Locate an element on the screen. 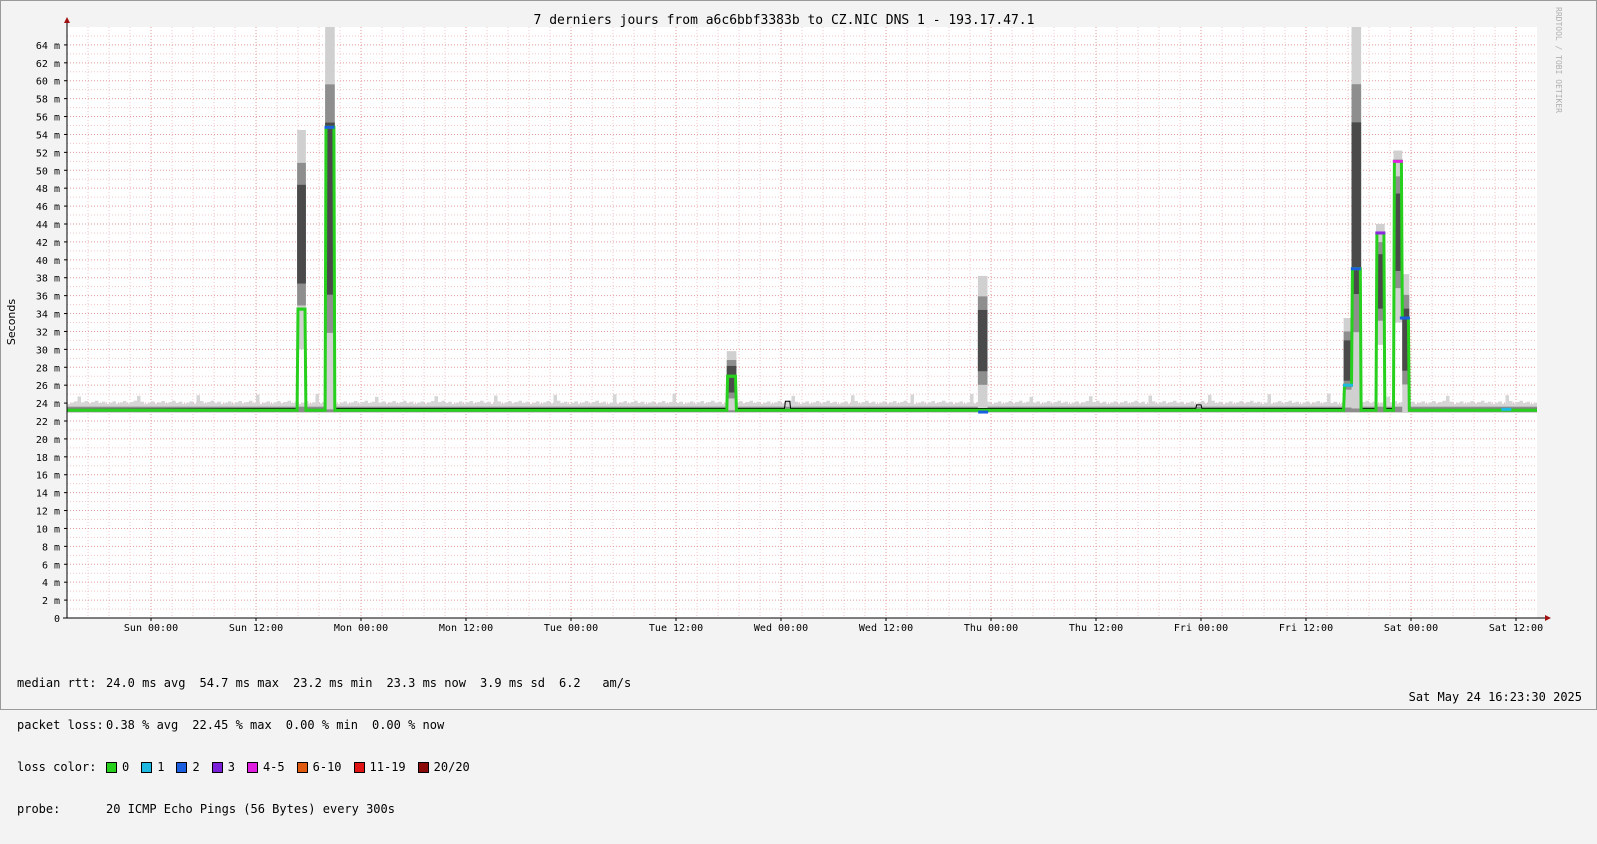 The image size is (1597, 844). median-rtt-max: 54.7 ms max is located at coordinates (239, 683).